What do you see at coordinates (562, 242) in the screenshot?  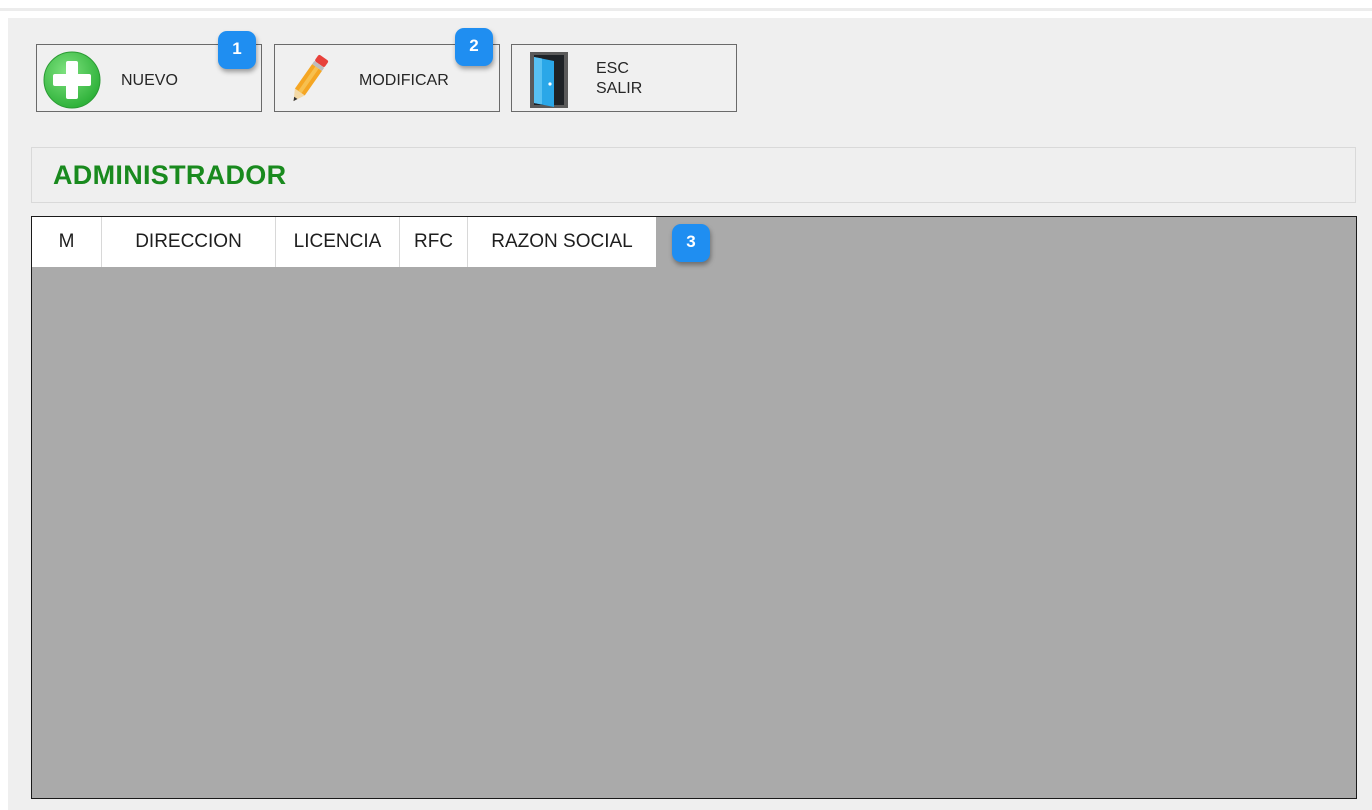 I see `column-header-razon-social: RAZON SOCIAL` at bounding box center [562, 242].